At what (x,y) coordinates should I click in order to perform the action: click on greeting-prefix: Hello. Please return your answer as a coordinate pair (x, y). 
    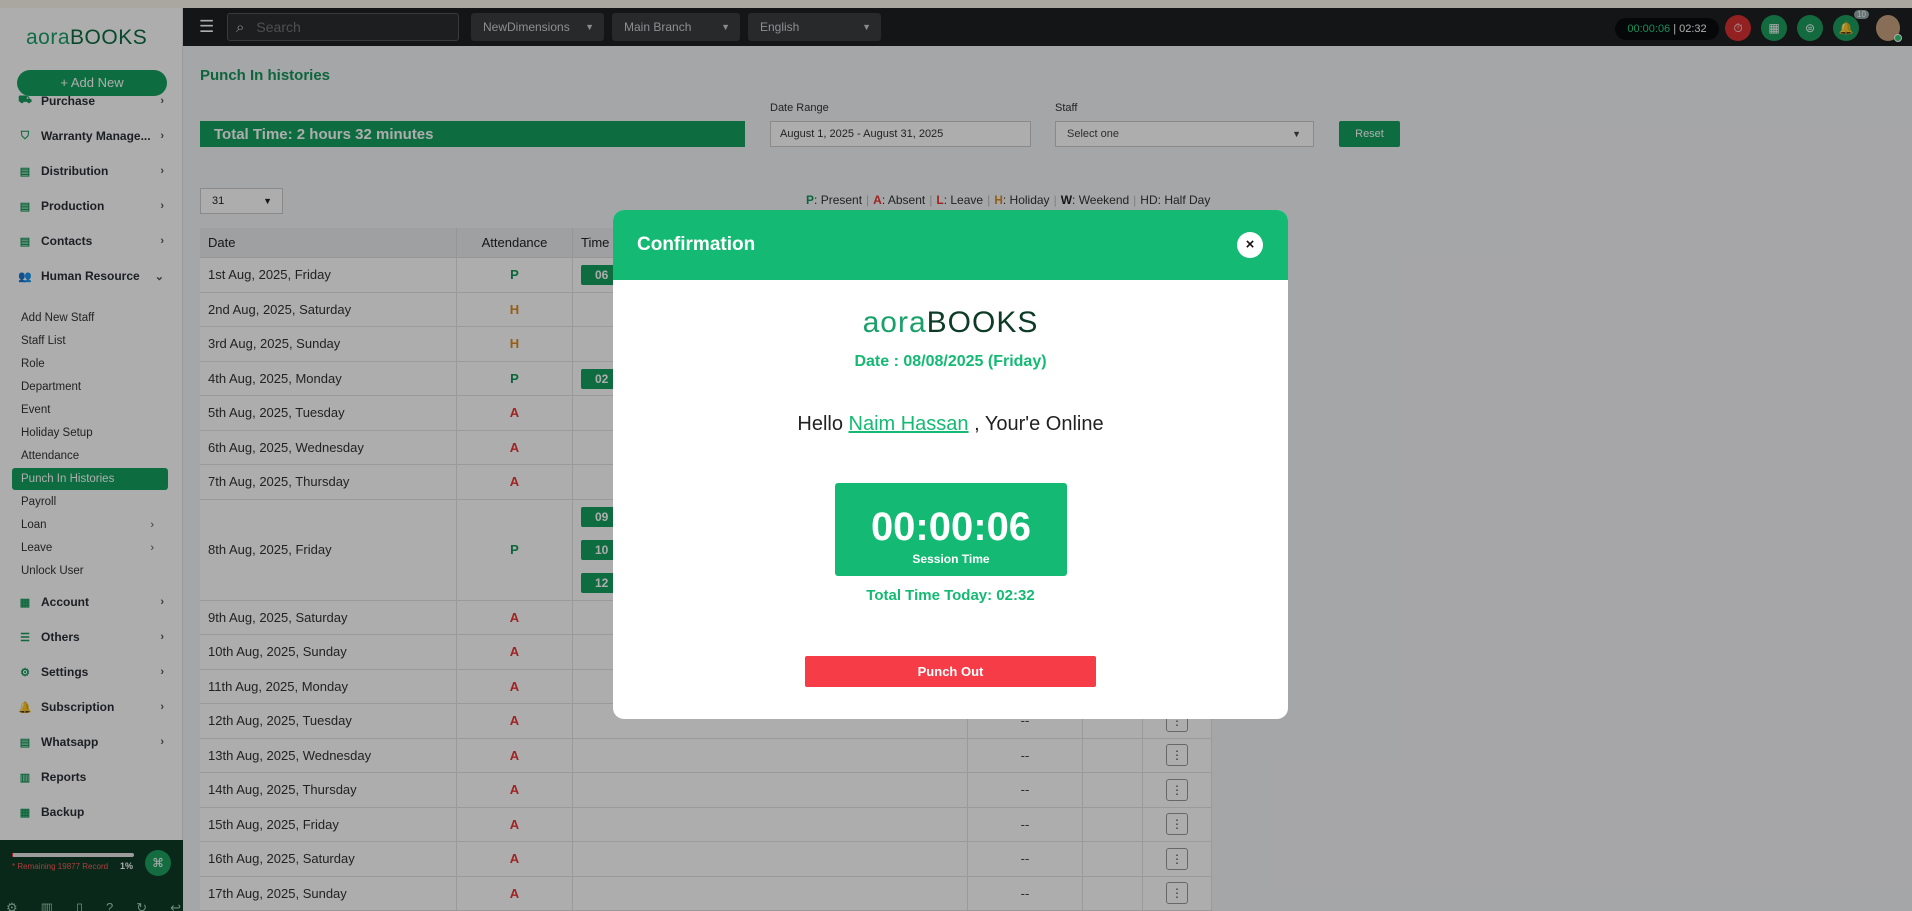
    Looking at the image, I should click on (820, 424).